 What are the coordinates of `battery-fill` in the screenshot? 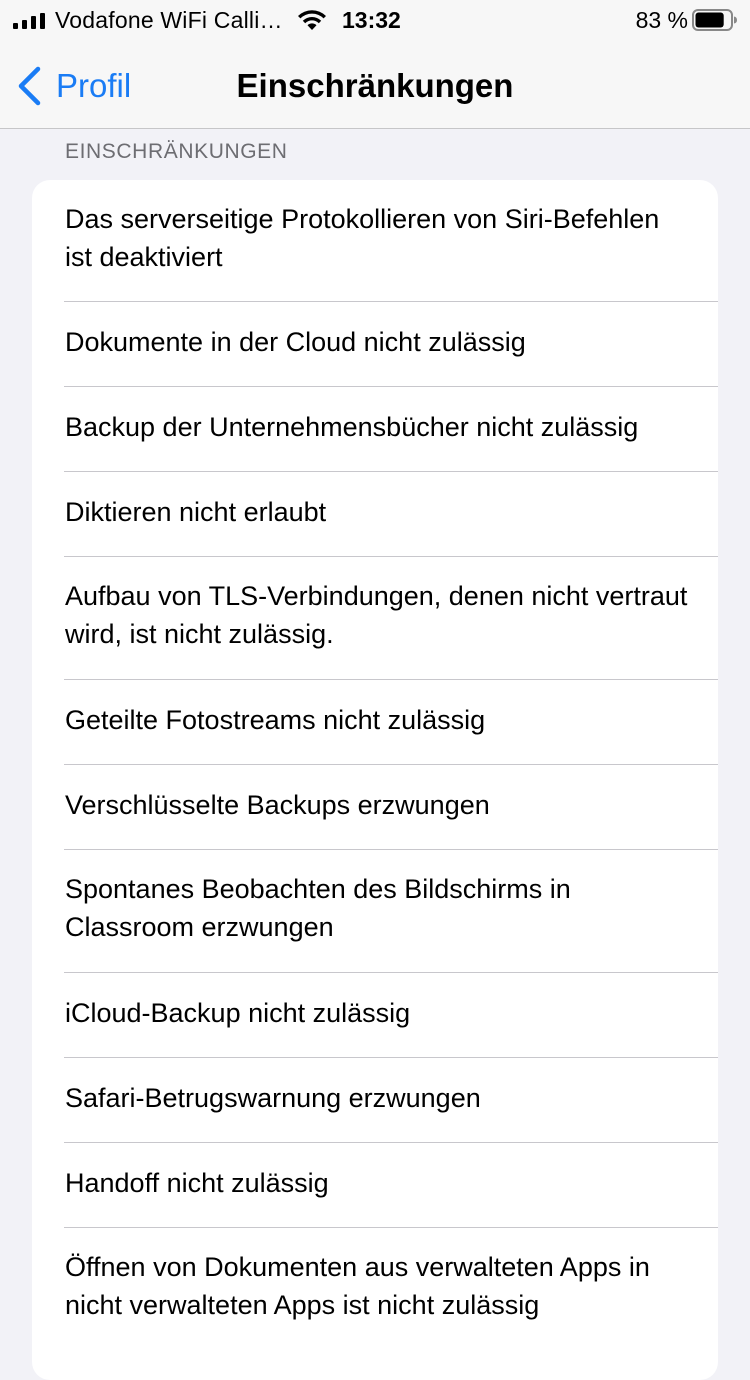 It's located at (709, 20).